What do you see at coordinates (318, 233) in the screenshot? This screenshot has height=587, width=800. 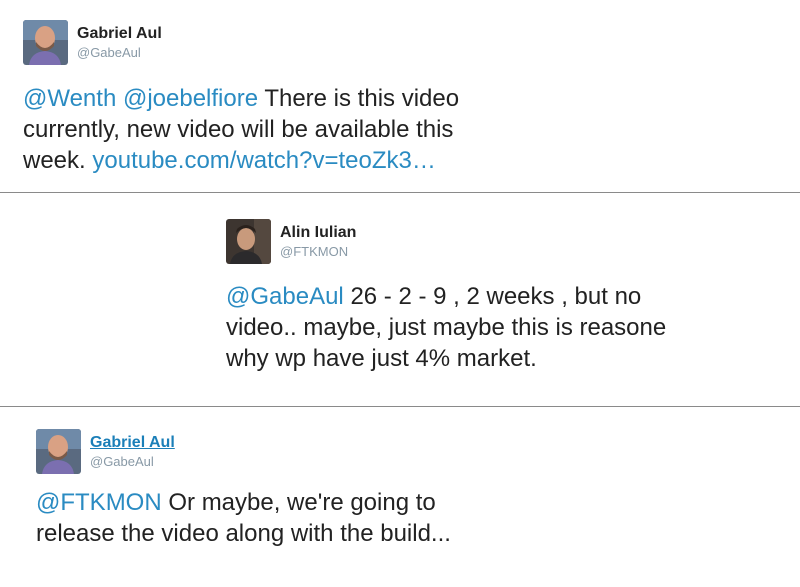 I see `user-name: Alin Iulian` at bounding box center [318, 233].